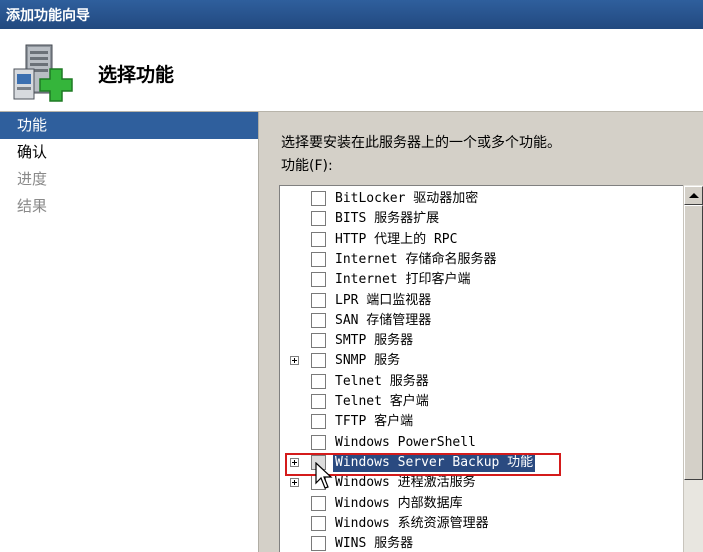 This screenshot has width=703, height=552. I want to click on feature-label: HTTP 代理上的 RPC, so click(396, 239).